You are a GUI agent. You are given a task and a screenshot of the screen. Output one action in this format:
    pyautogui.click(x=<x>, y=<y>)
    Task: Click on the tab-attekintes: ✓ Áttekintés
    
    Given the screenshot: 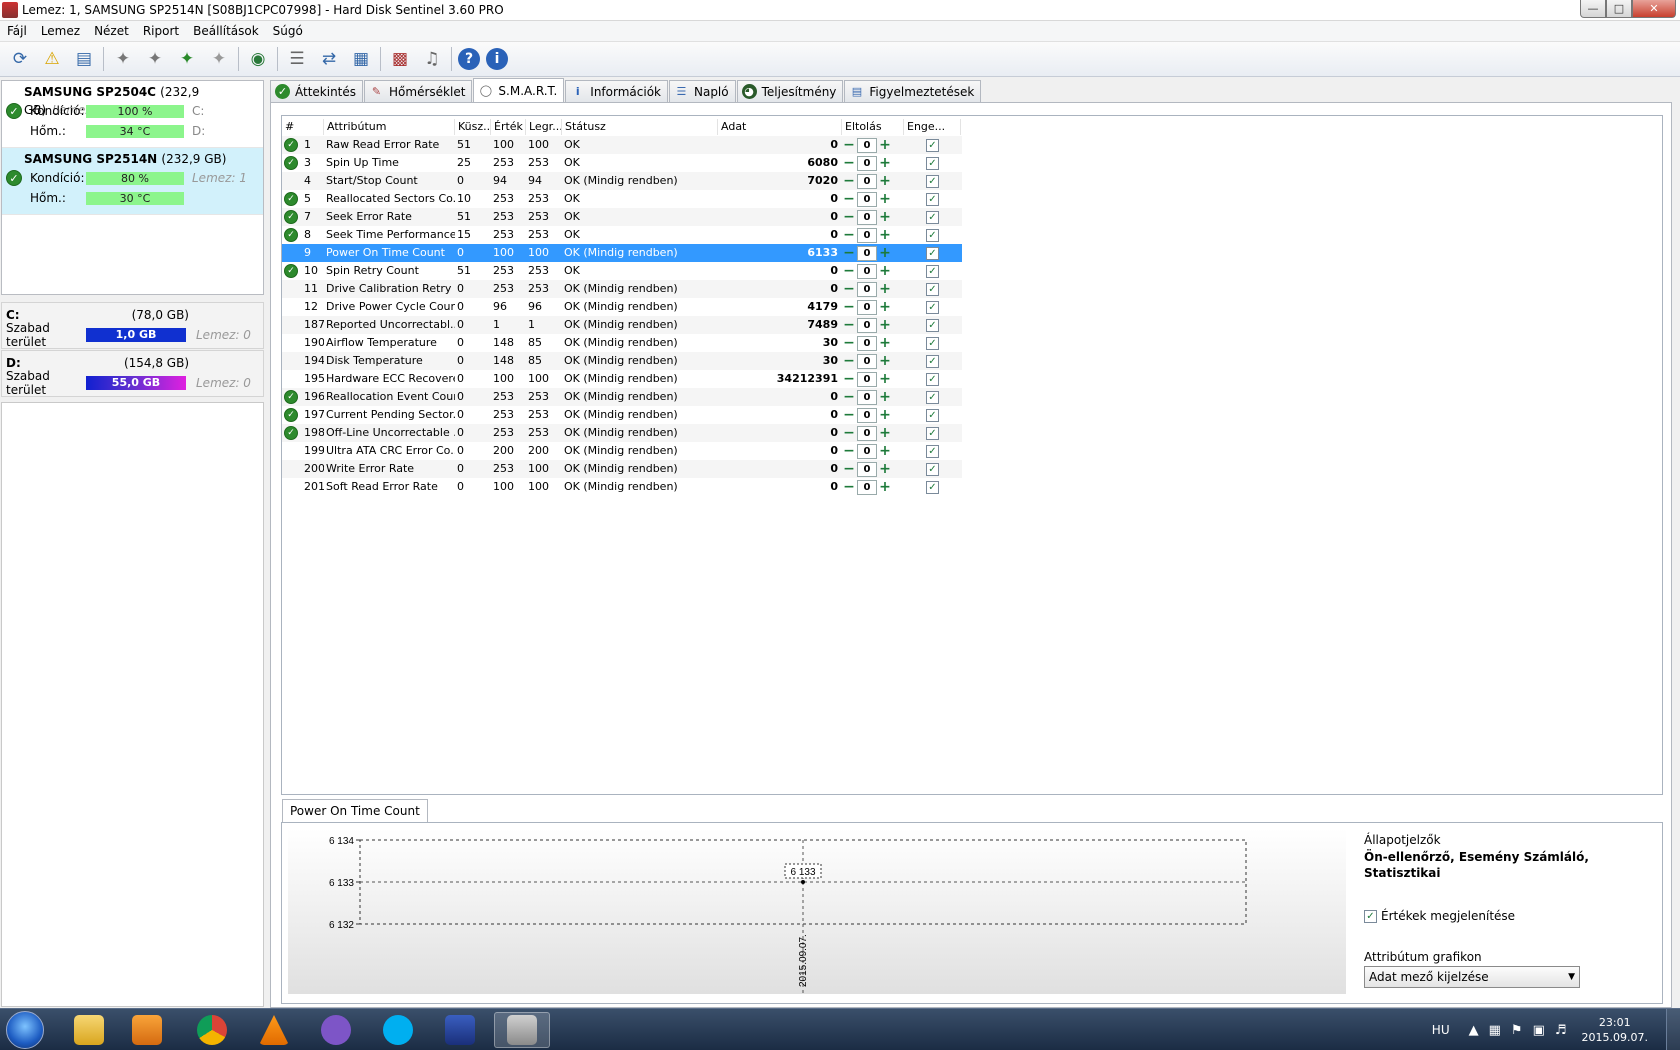 What is the action you would take?
    pyautogui.click(x=317, y=91)
    